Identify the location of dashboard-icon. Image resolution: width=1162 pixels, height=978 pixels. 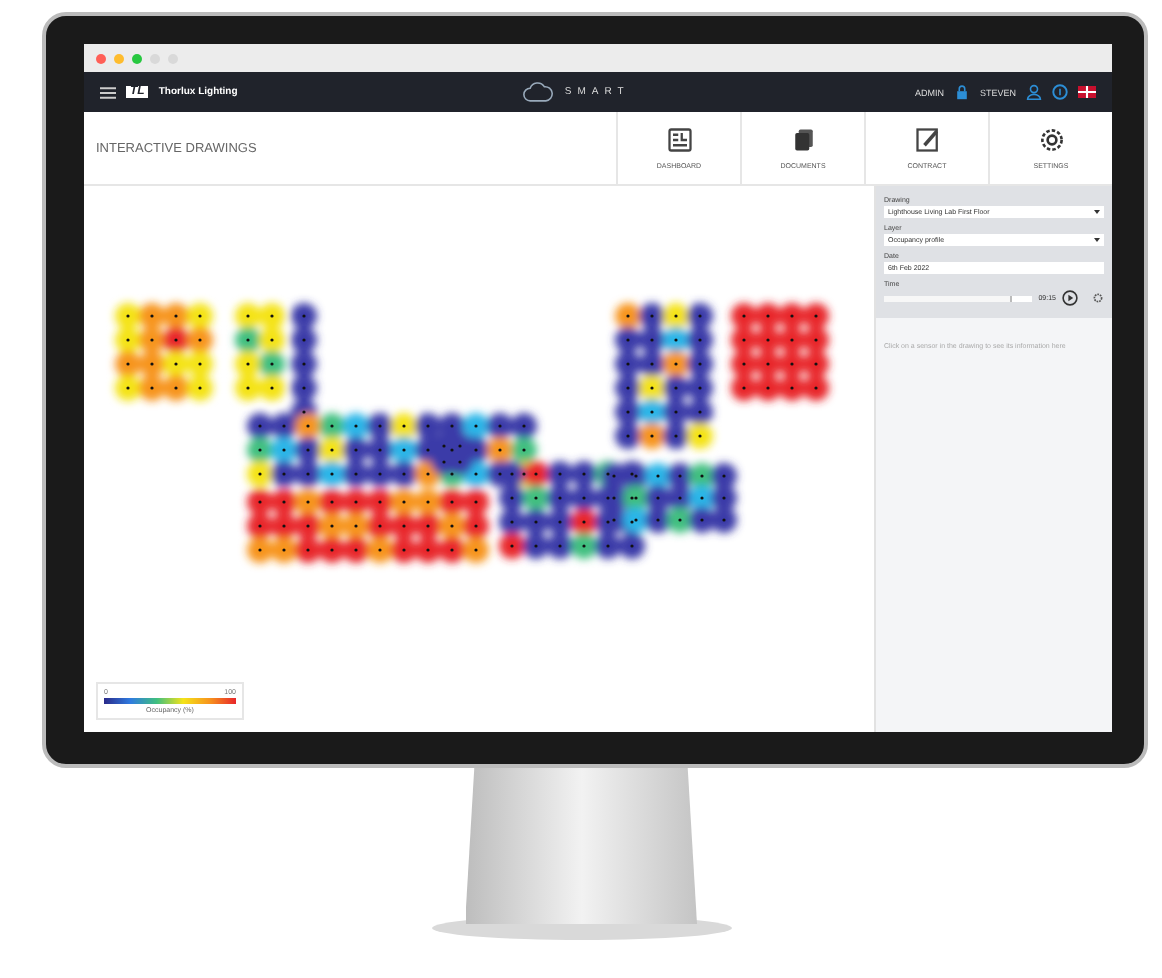
(679, 140).